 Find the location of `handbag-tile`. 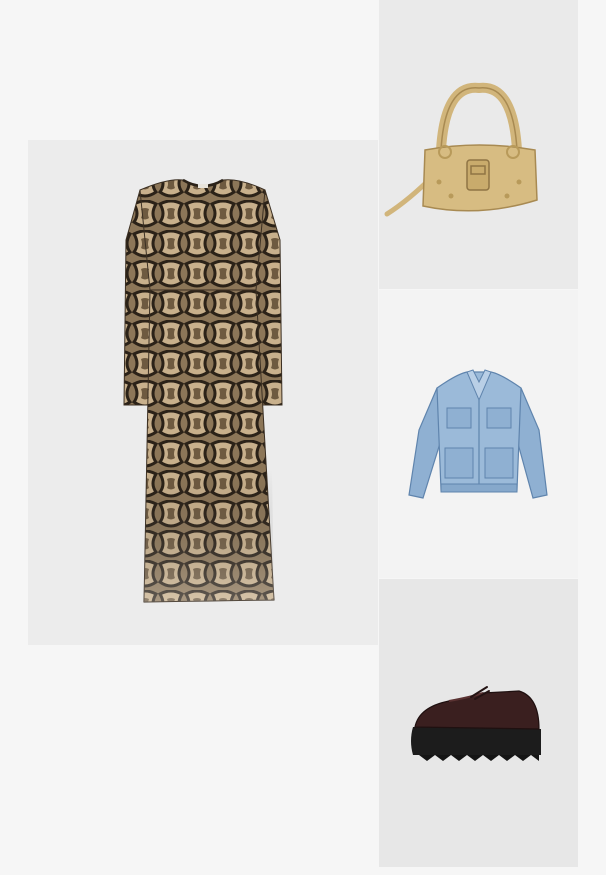

handbag-tile is located at coordinates (478, 144).